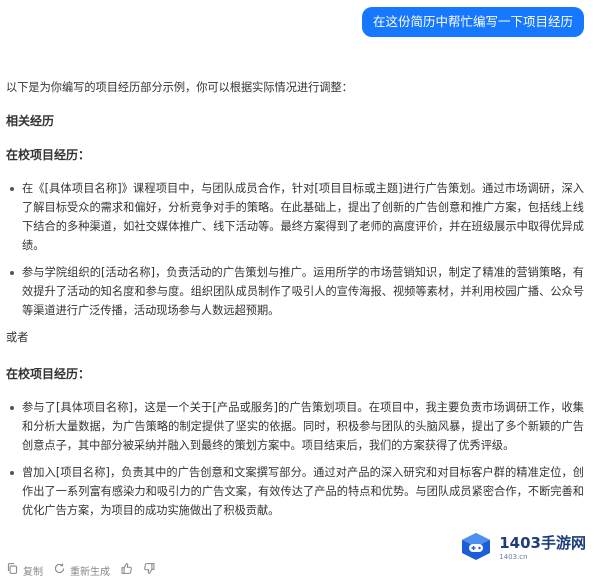 The width and height of the screenshot is (596, 588). I want to click on thumbs-up-icon, so click(126, 570).